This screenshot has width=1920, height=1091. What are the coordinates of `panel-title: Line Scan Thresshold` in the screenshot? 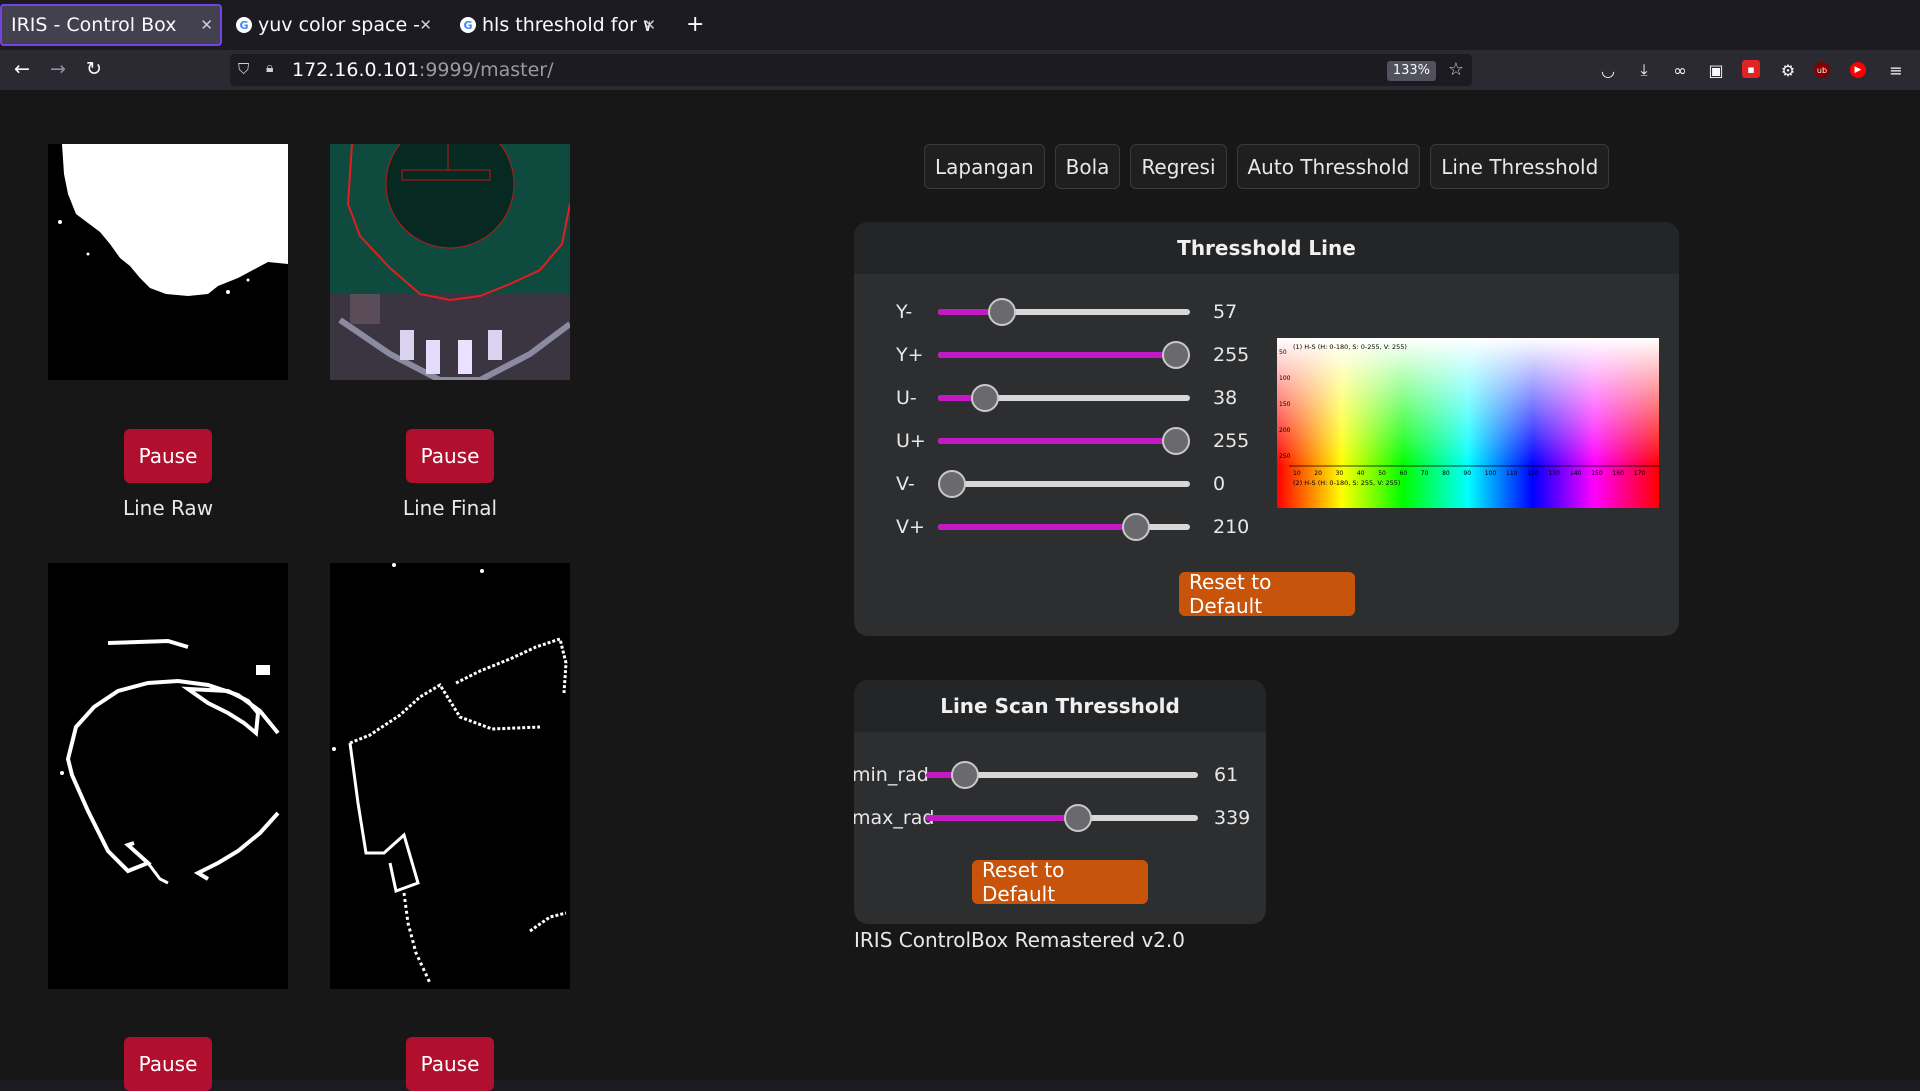 It's located at (1060, 706).